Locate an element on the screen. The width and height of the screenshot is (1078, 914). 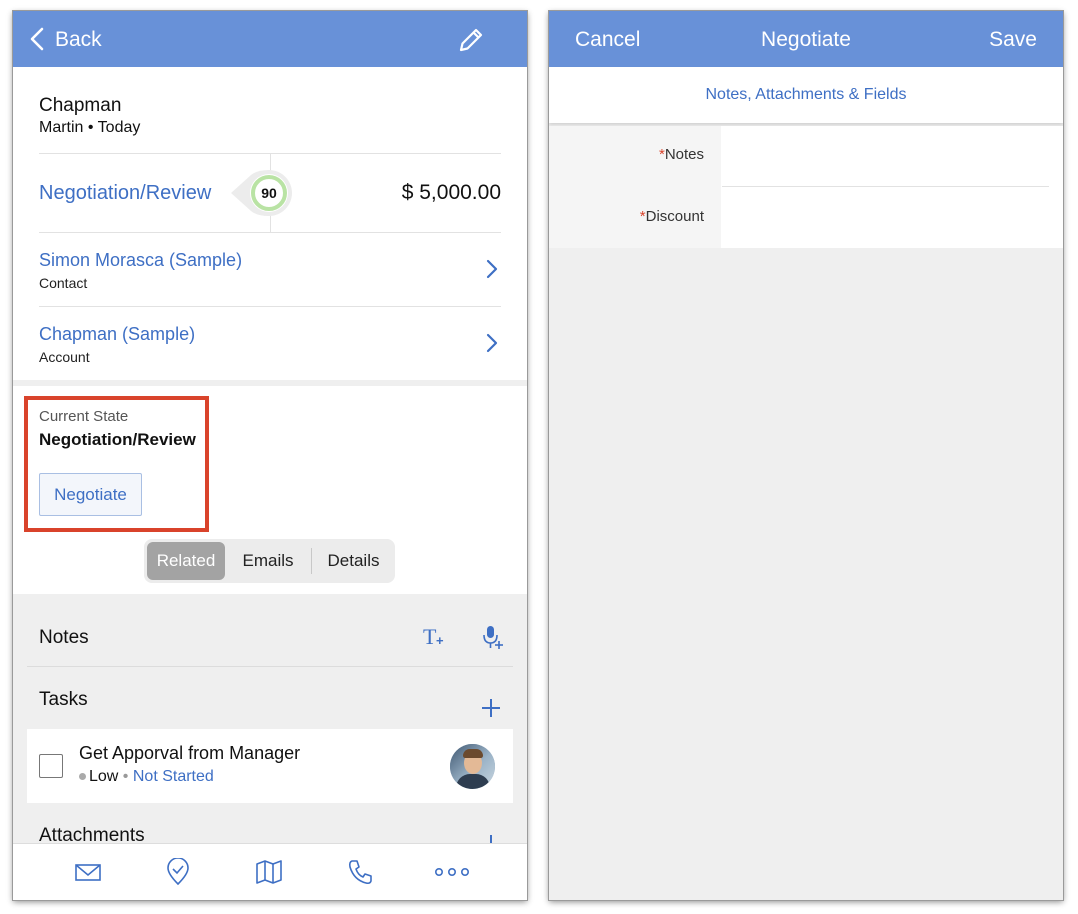
top-navigation-bar: Cancel Negotiate Save is located at coordinates (806, 39).